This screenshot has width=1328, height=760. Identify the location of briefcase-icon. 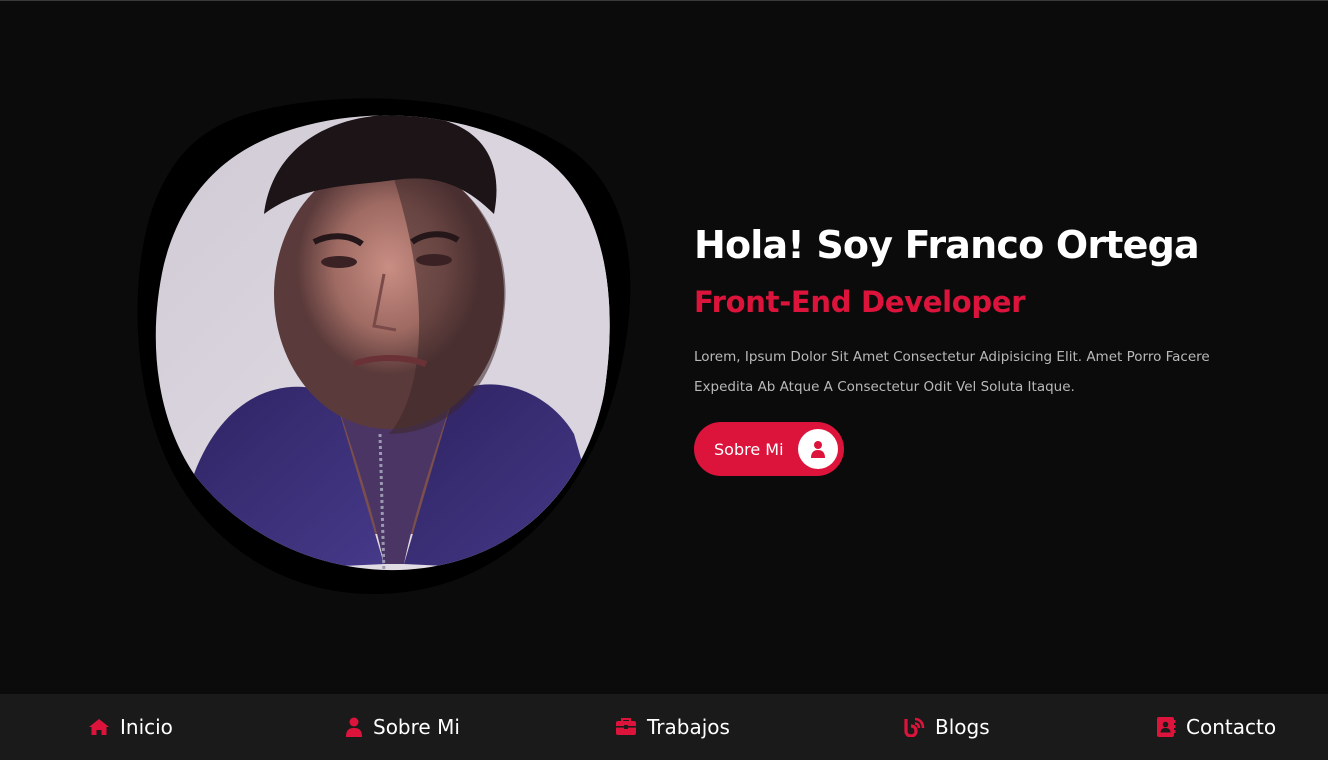
(626, 727).